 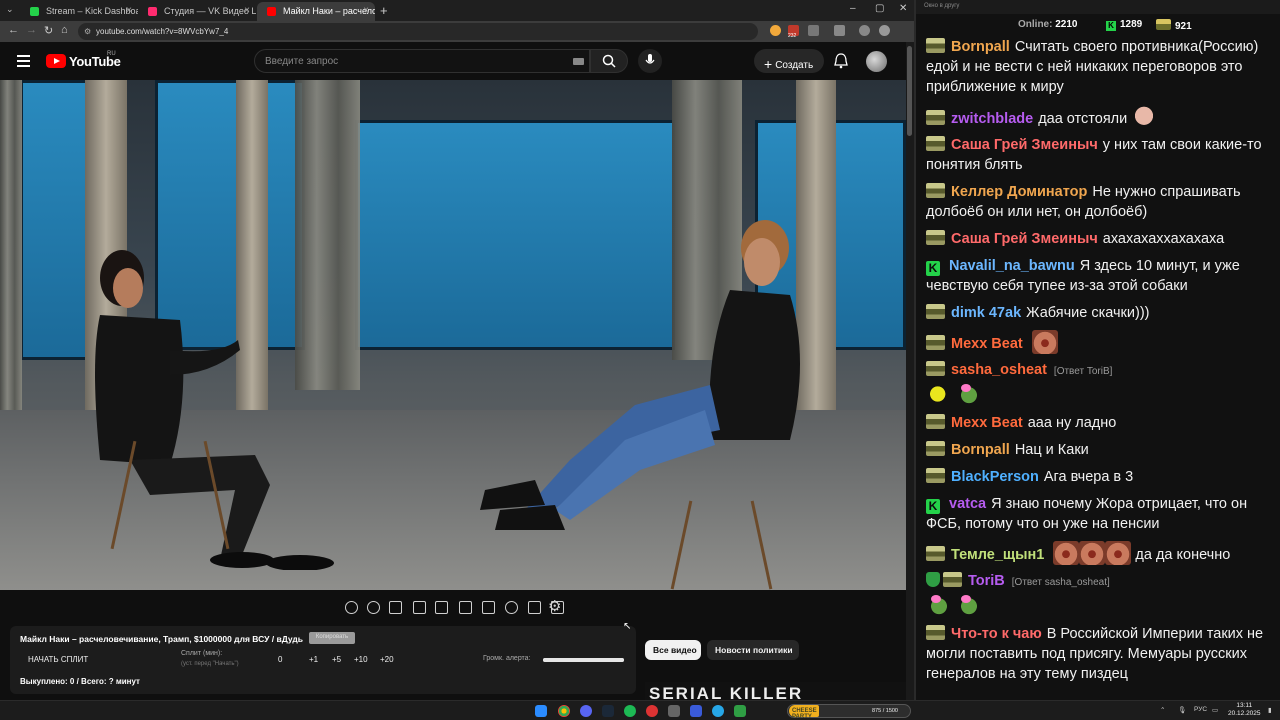 I want to click on steam-icon, so click(x=608, y=711).